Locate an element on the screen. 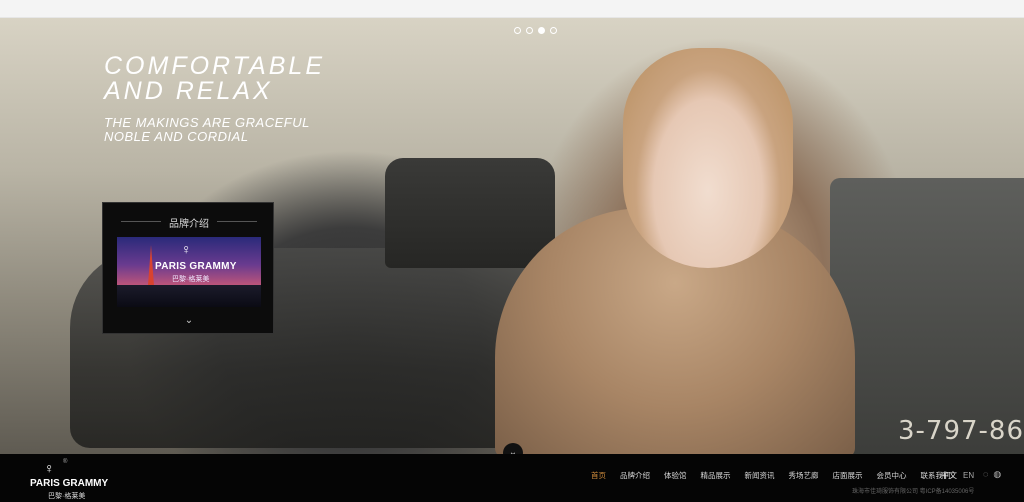 This screenshot has width=1024, height=502. logo-figure-icon: ♀ is located at coordinates (49, 468).